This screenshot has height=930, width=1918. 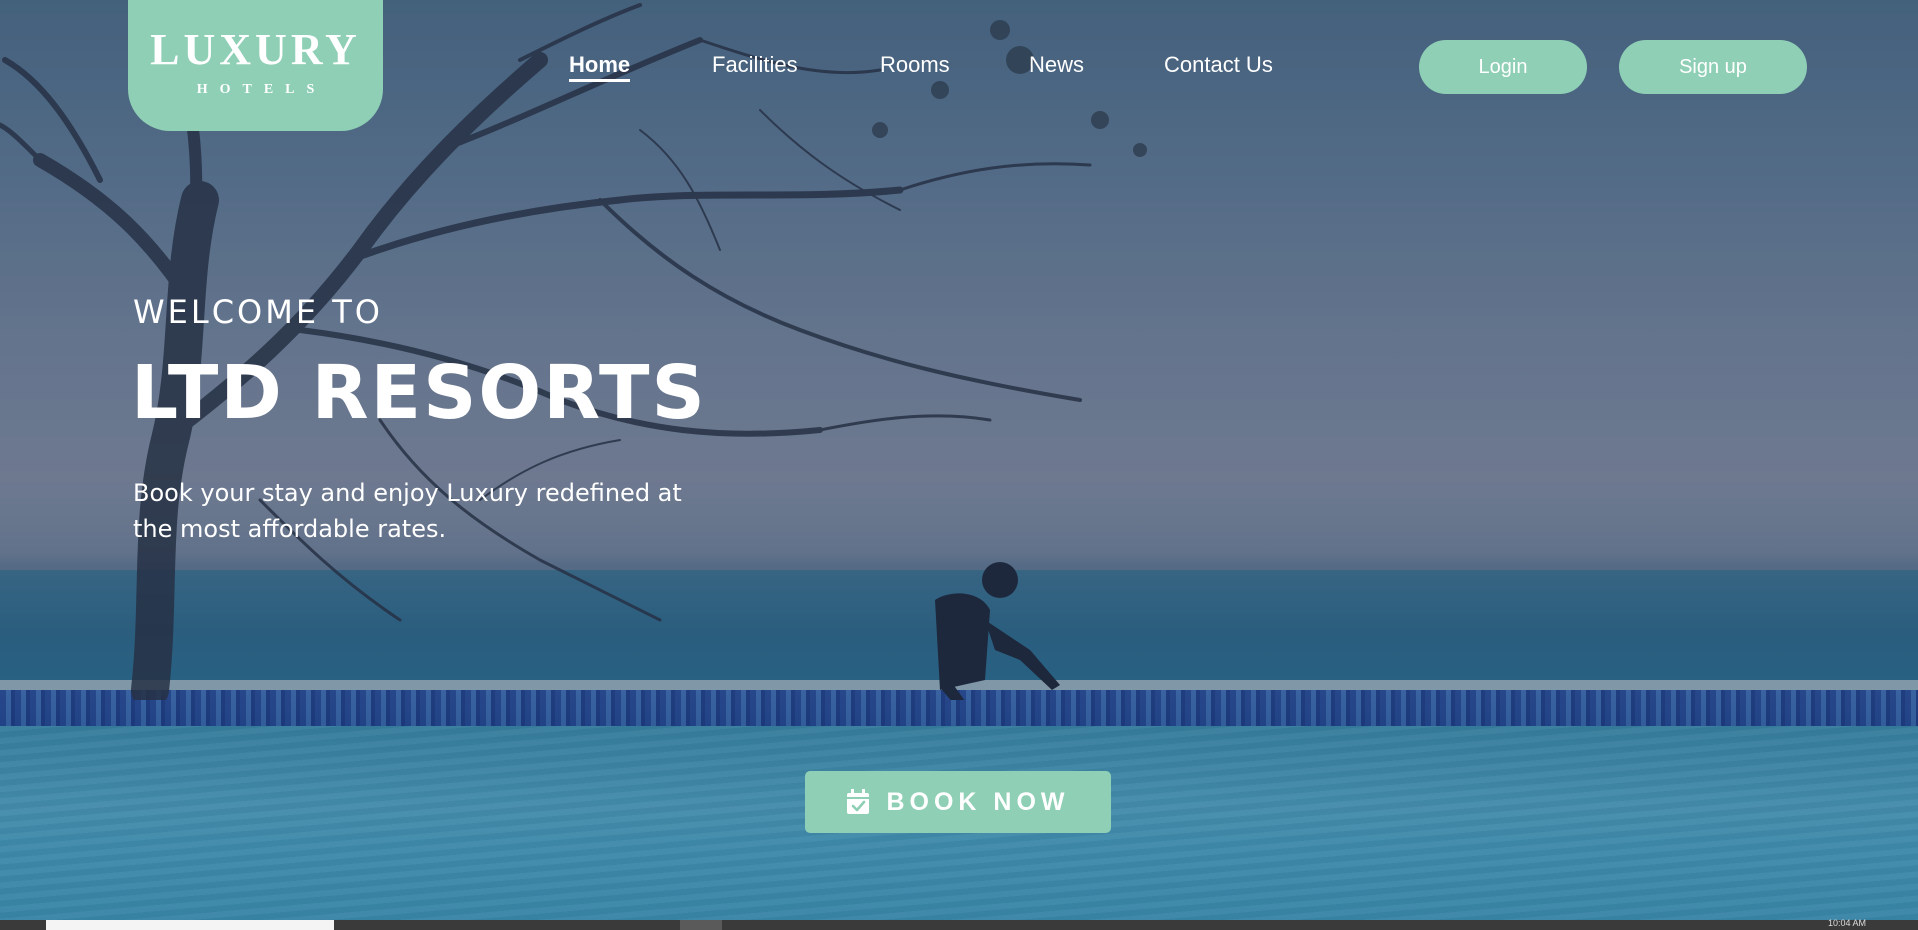 What do you see at coordinates (255, 49) in the screenshot?
I see `logo-main-text: LUXURY` at bounding box center [255, 49].